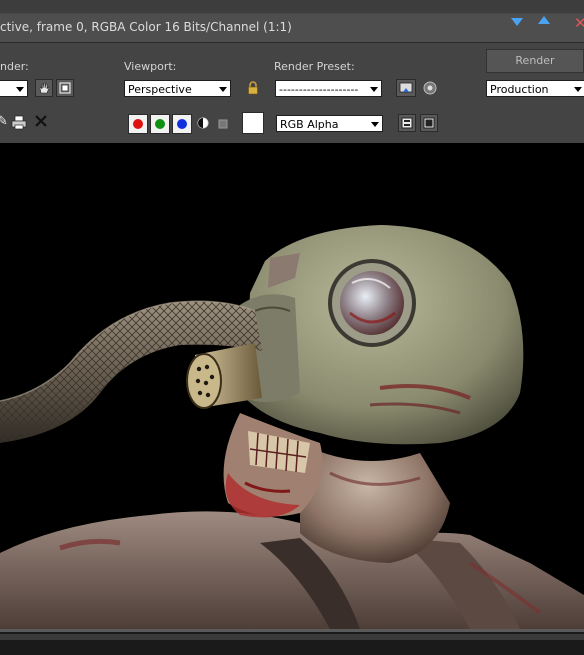 Image resolution: width=584 pixels, height=655 pixels. Describe the element at coordinates (535, 61) in the screenshot. I see `render-button: Render` at that location.